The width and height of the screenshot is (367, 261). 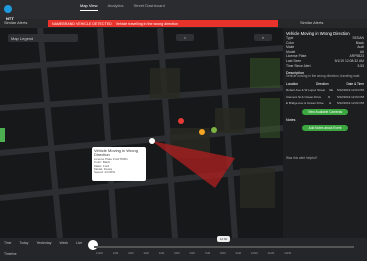 I want to click on col-location: Location, so click(x=292, y=83).